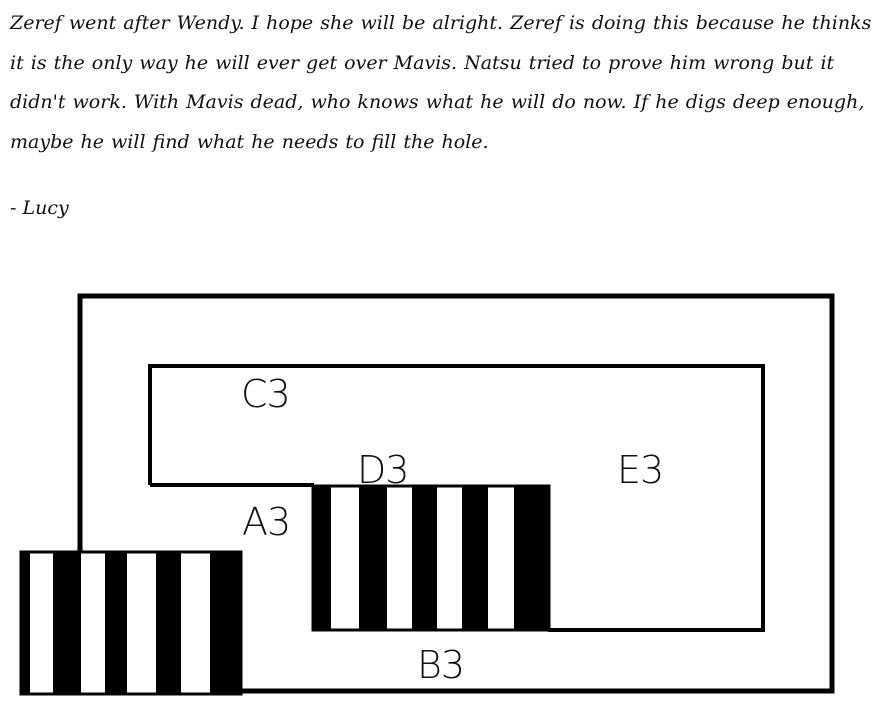 This screenshot has height=703, width=886. Describe the element at coordinates (440, 665) in the screenshot. I see `room-label-b3: B3` at that location.